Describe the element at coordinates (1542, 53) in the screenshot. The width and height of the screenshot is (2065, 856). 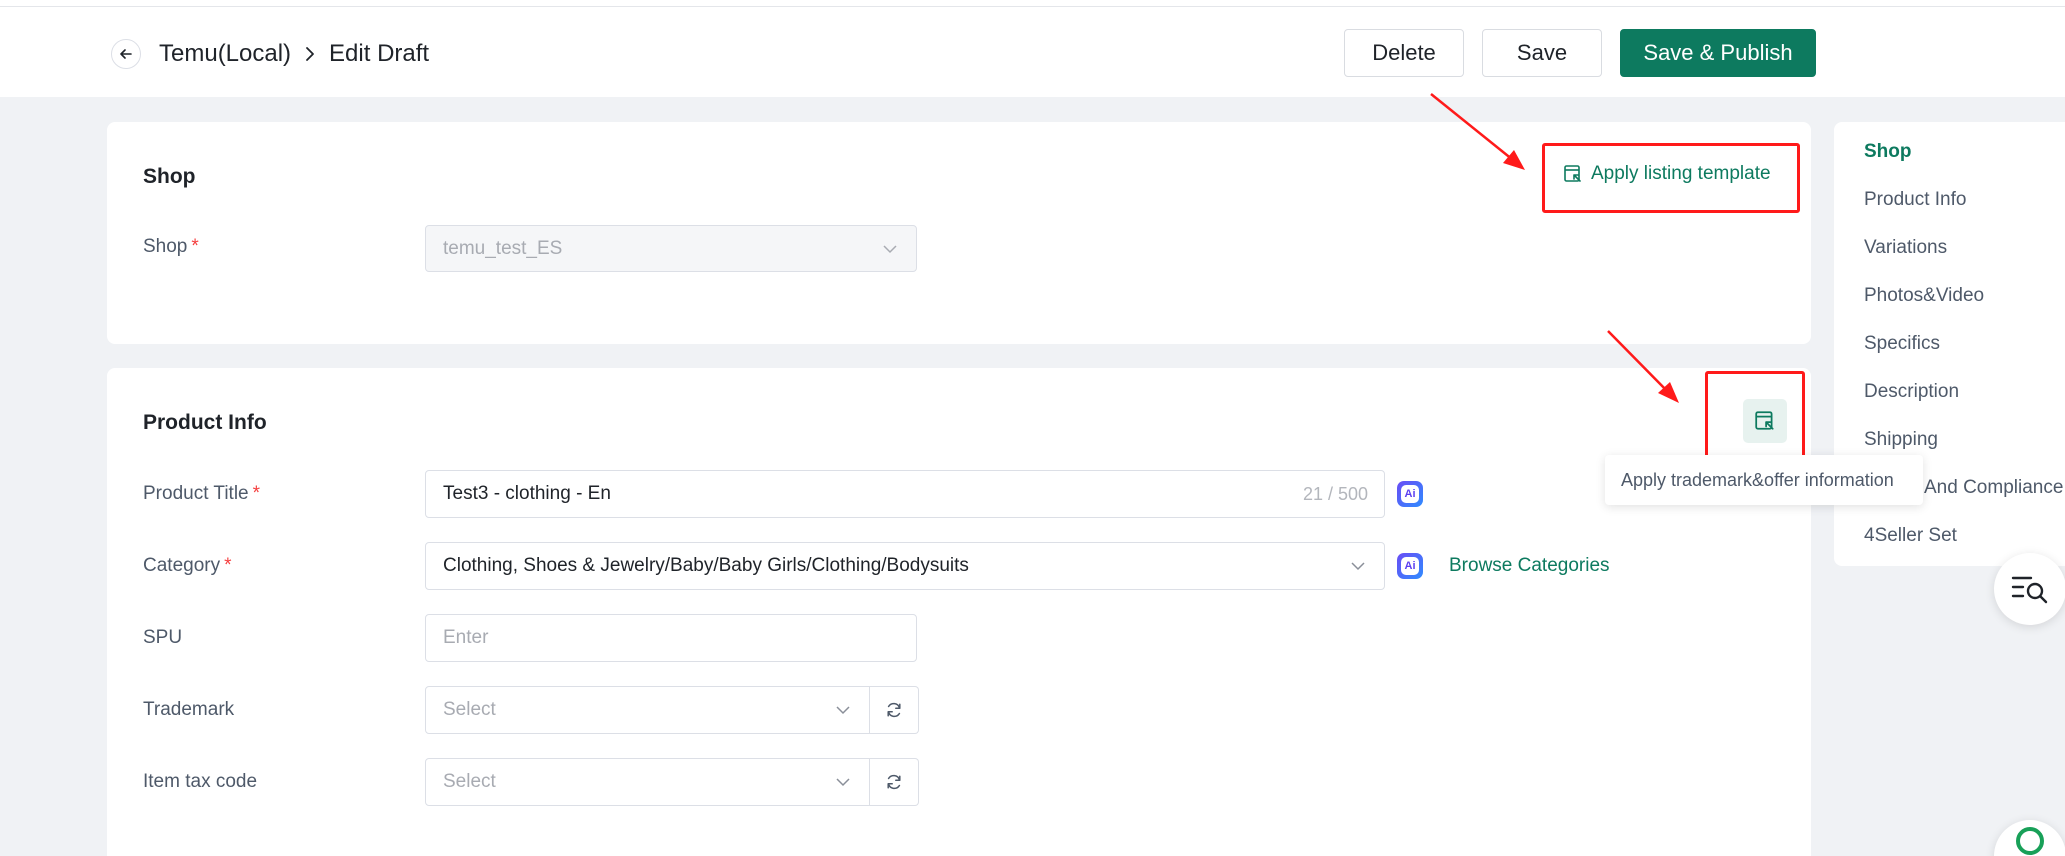
I see `save-button: Save` at that location.